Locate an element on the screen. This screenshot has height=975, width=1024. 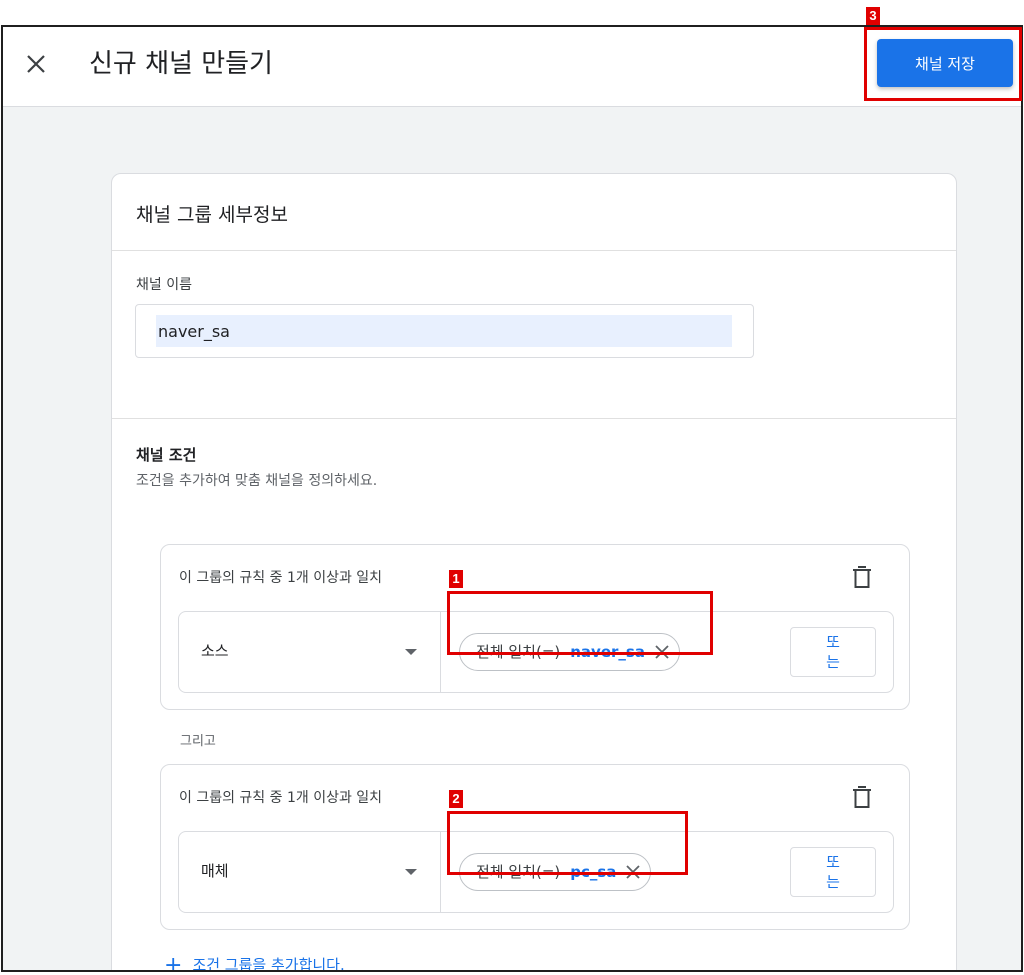
annotation-tag: 2 is located at coordinates (456, 799).